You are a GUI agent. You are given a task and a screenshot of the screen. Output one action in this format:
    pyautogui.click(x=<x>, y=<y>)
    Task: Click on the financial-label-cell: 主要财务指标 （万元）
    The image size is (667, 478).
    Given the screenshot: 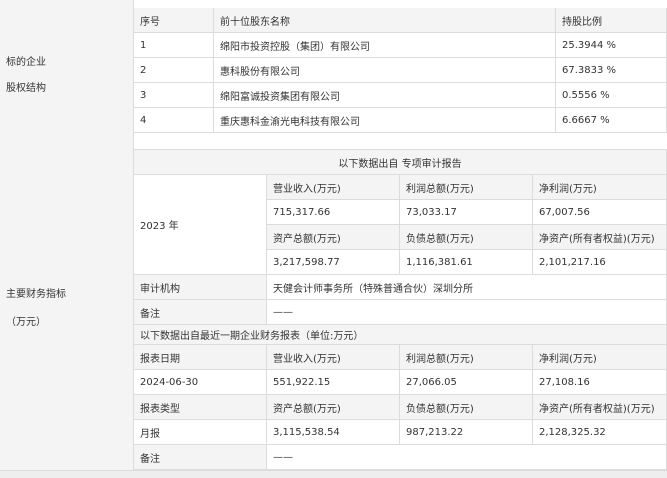 What is the action you would take?
    pyautogui.click(x=67, y=310)
    